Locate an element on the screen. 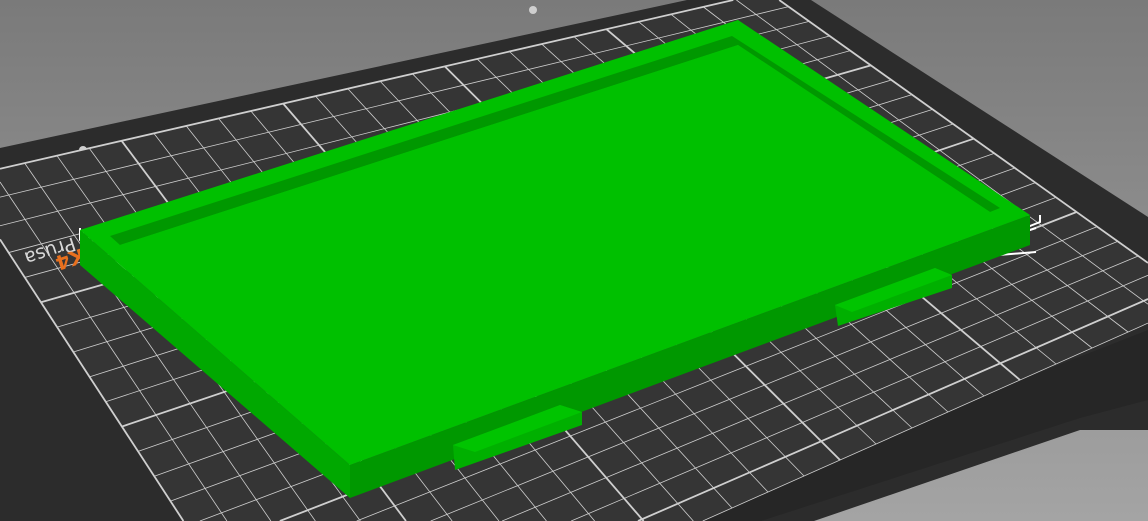 The image size is (1148, 521). bed-mount-hole is located at coordinates (533, 10).